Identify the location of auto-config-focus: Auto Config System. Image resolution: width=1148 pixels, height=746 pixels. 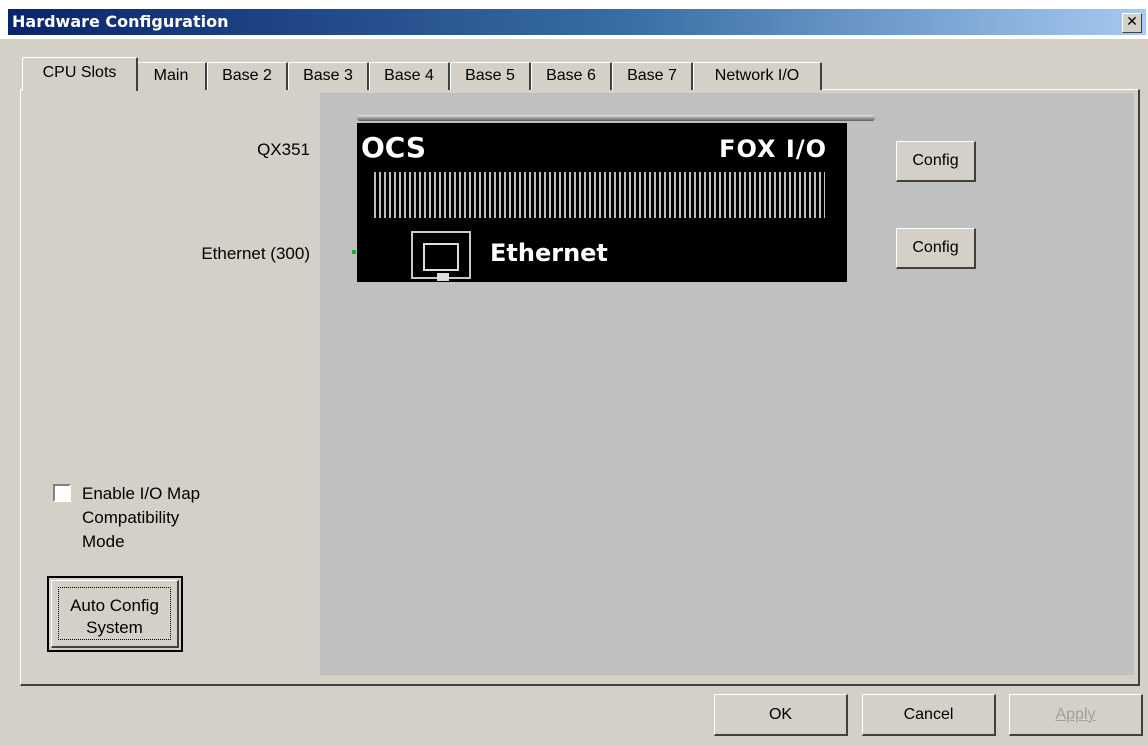
(114, 613).